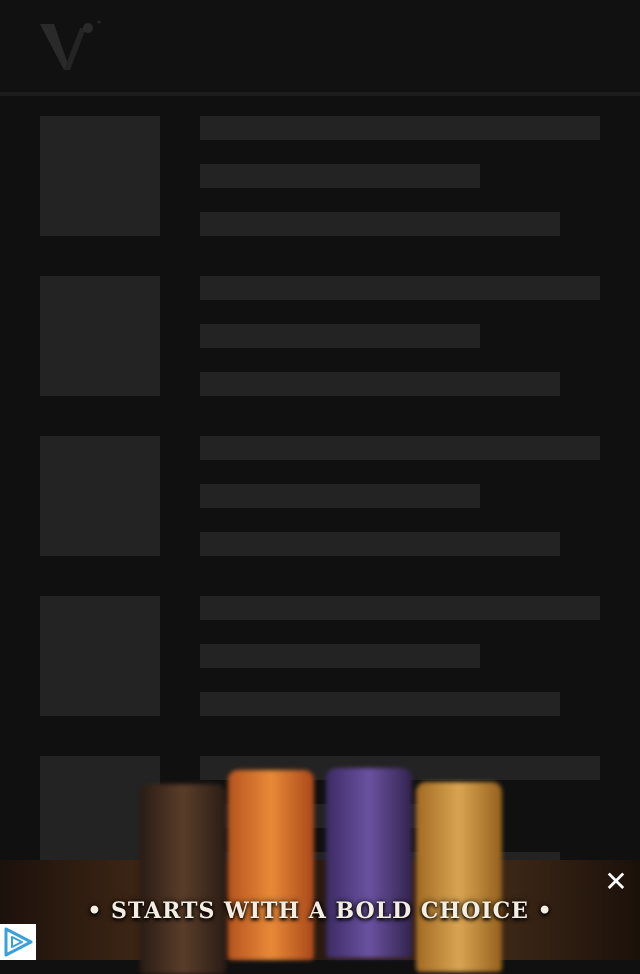  Describe the element at coordinates (71, 46) in the screenshot. I see `v-logo-icon` at that location.